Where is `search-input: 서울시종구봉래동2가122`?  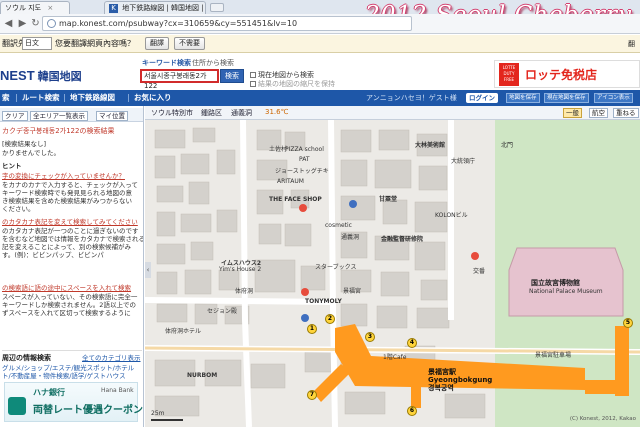 search-input: 서울시종구봉래동2가122 is located at coordinates (179, 79).